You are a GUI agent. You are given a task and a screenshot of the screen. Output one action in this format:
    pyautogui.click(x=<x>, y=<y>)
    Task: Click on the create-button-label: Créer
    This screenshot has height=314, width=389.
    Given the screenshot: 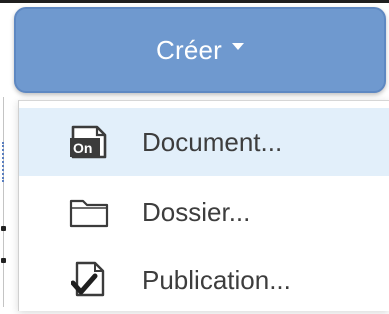 What is the action you would take?
    pyautogui.click(x=188, y=49)
    